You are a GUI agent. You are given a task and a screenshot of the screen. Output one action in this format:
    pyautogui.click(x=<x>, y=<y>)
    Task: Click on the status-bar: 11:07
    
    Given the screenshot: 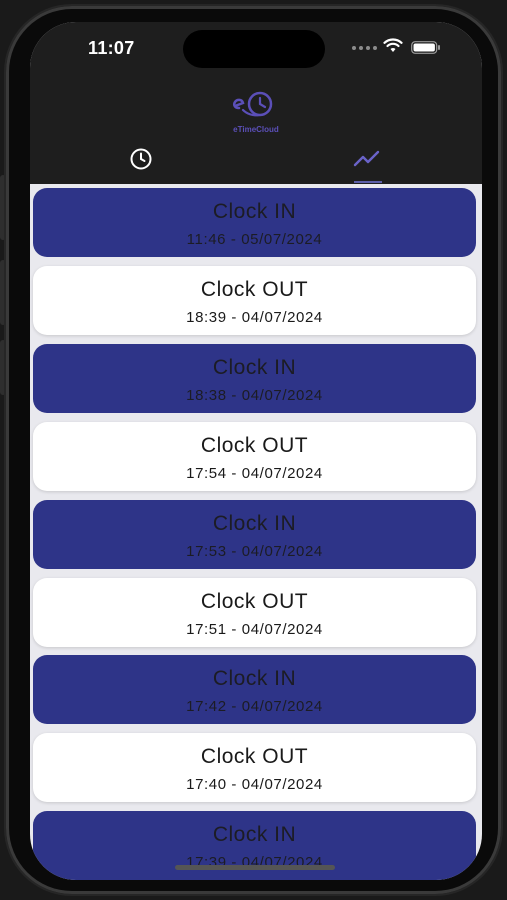 What is the action you would take?
    pyautogui.click(x=256, y=53)
    